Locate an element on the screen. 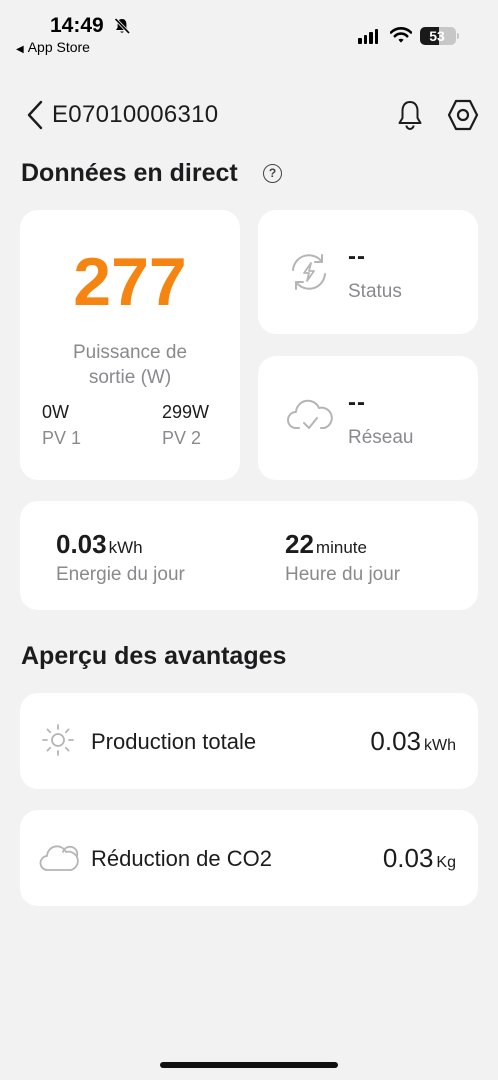  battery-level: 53 is located at coordinates (437, 36).